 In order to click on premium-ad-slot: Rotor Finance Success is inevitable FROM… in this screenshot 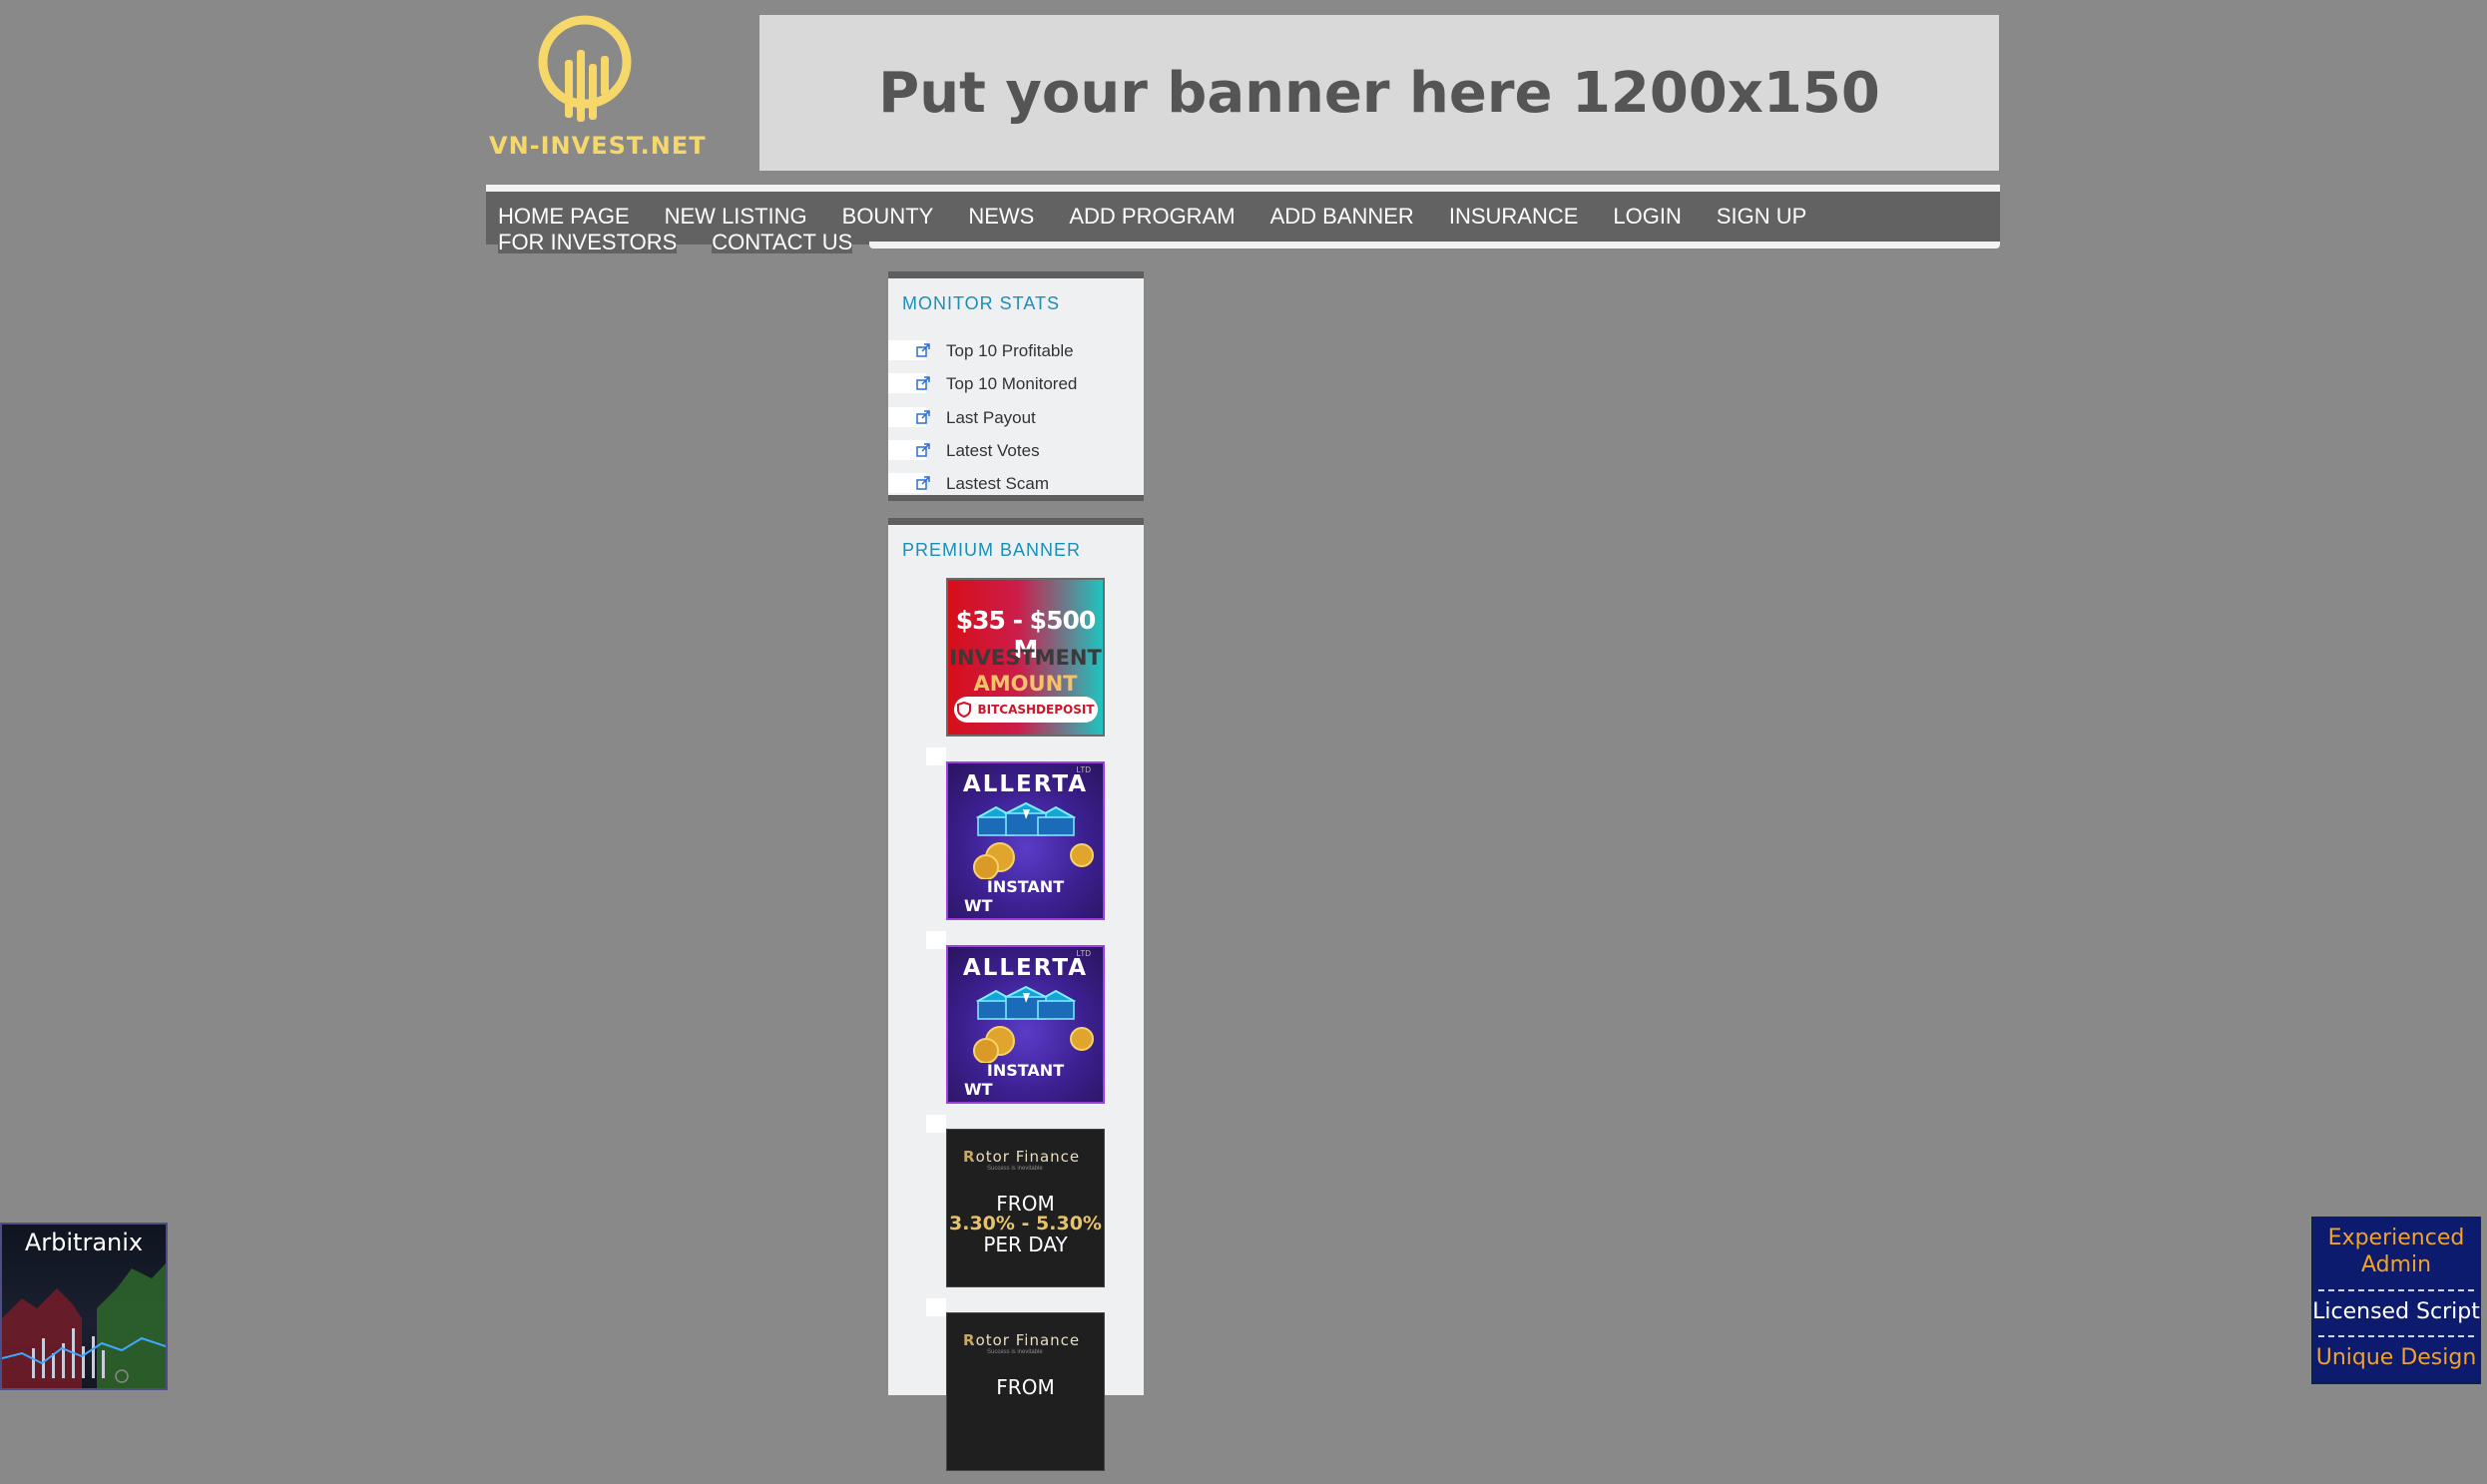, I will do `click(1016, 1222)`.